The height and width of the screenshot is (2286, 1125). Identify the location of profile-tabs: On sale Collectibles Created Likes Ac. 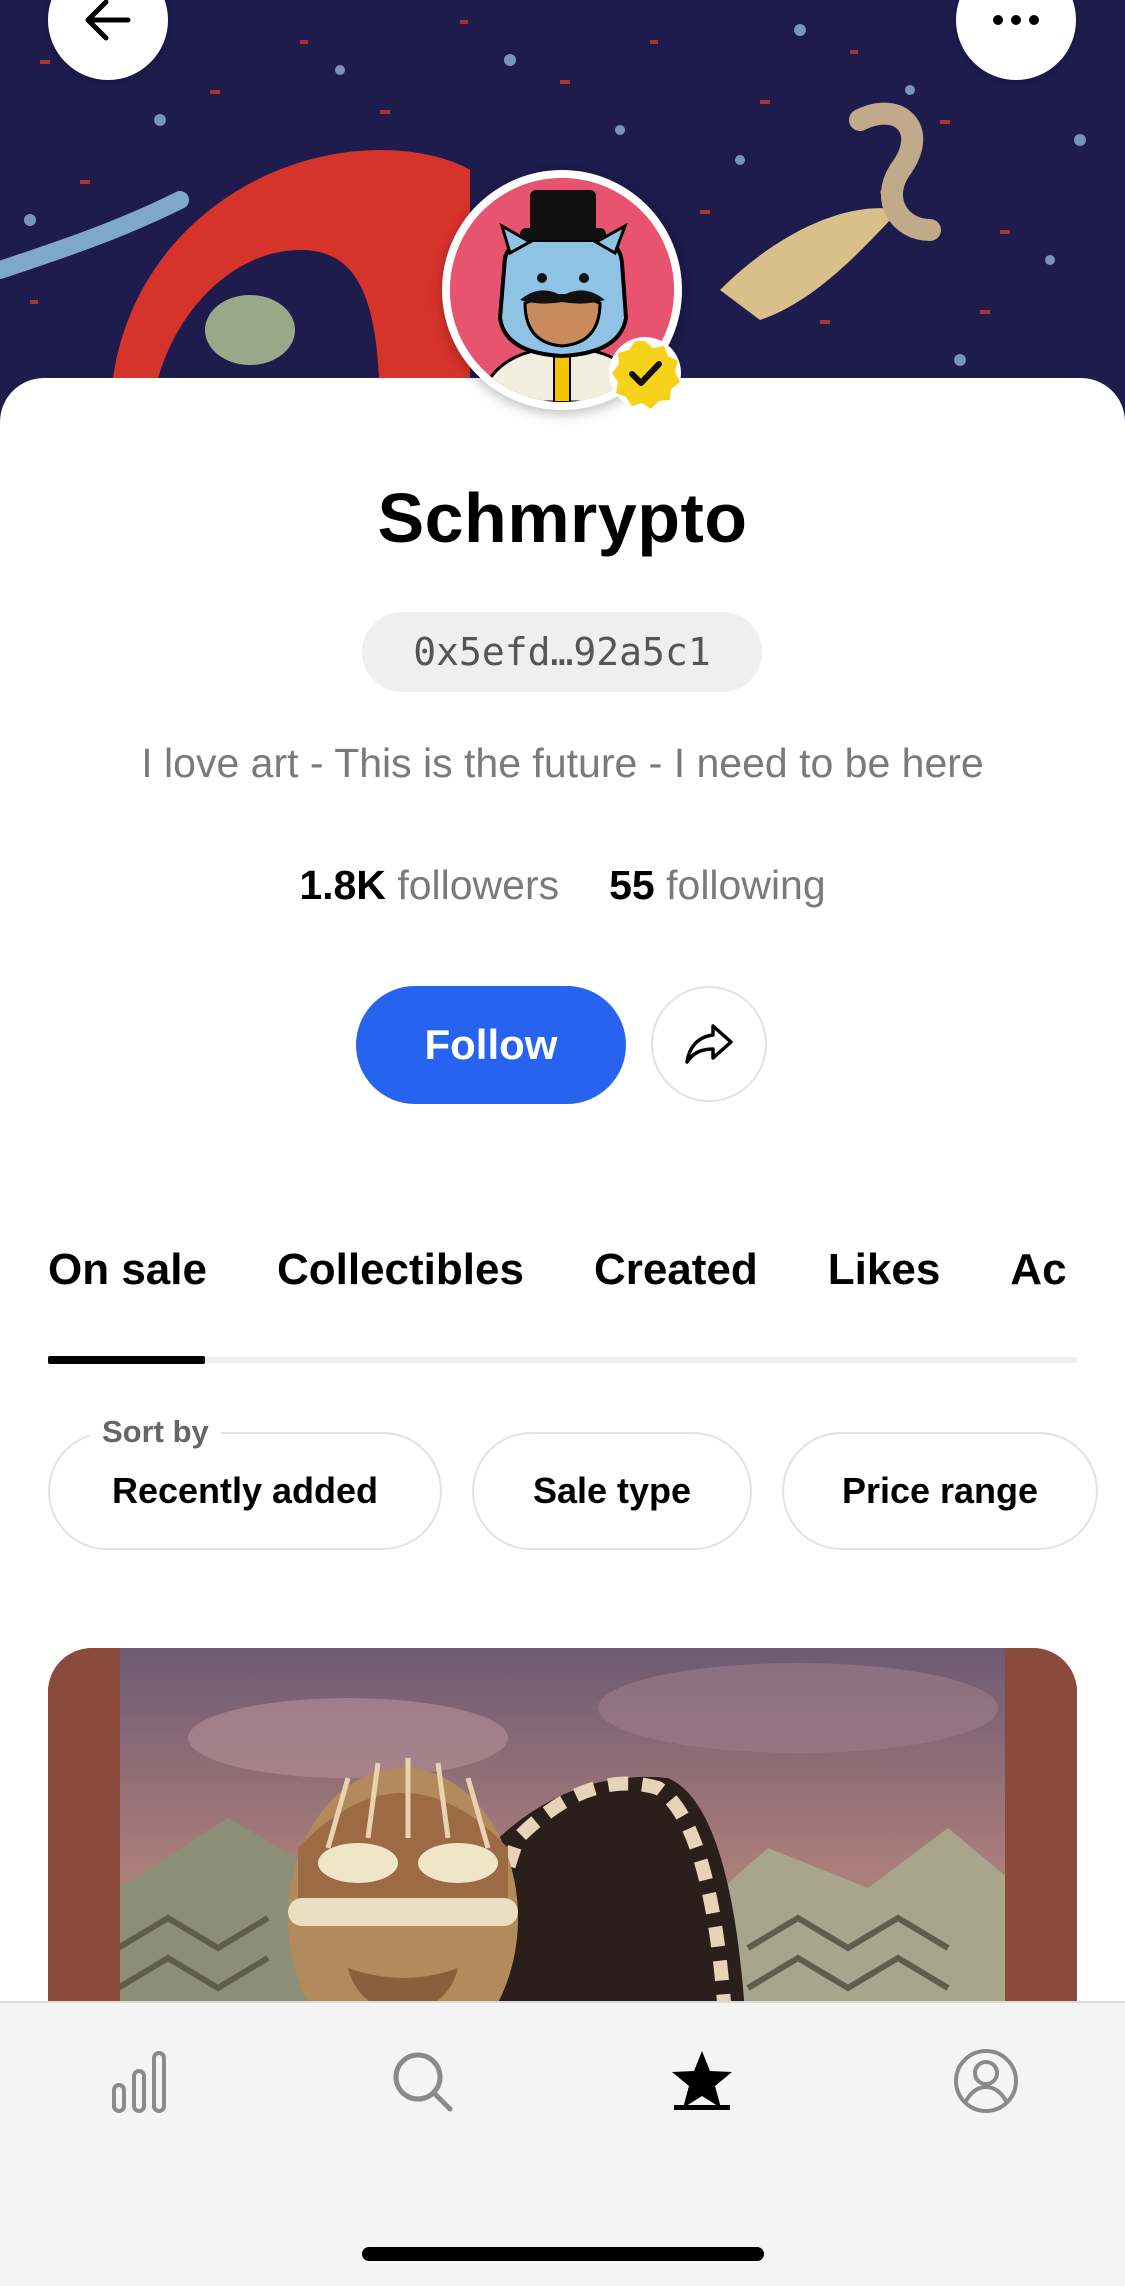
(562, 1295).